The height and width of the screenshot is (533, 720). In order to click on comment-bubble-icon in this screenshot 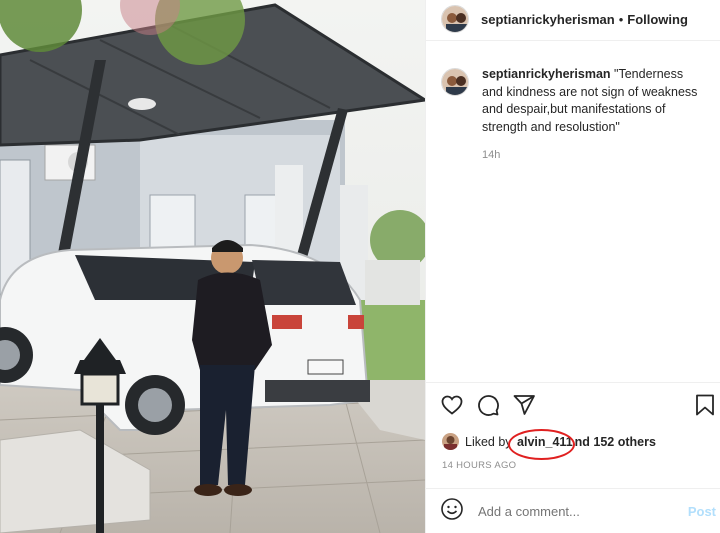, I will do `click(488, 407)`.